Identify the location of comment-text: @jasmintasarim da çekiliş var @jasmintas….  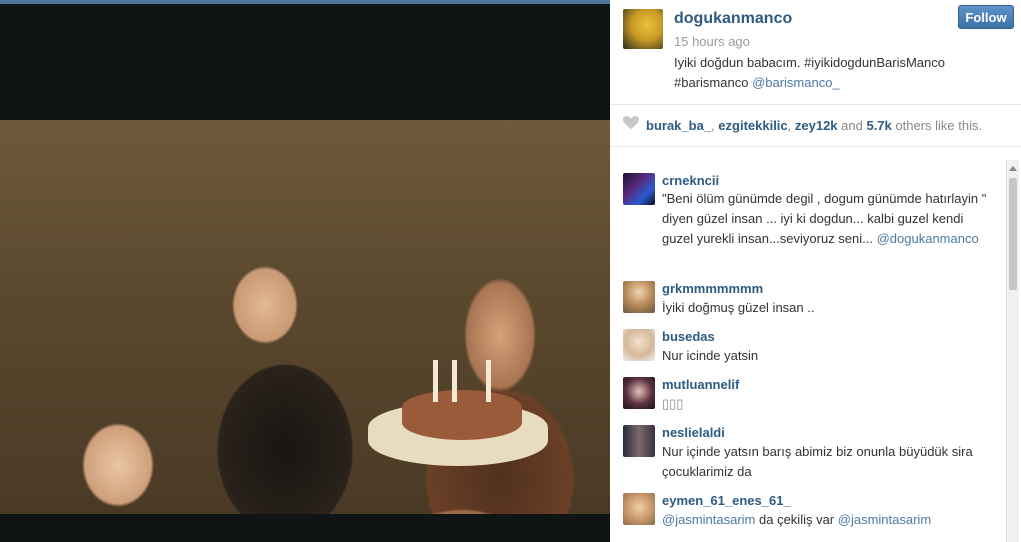
(829, 520).